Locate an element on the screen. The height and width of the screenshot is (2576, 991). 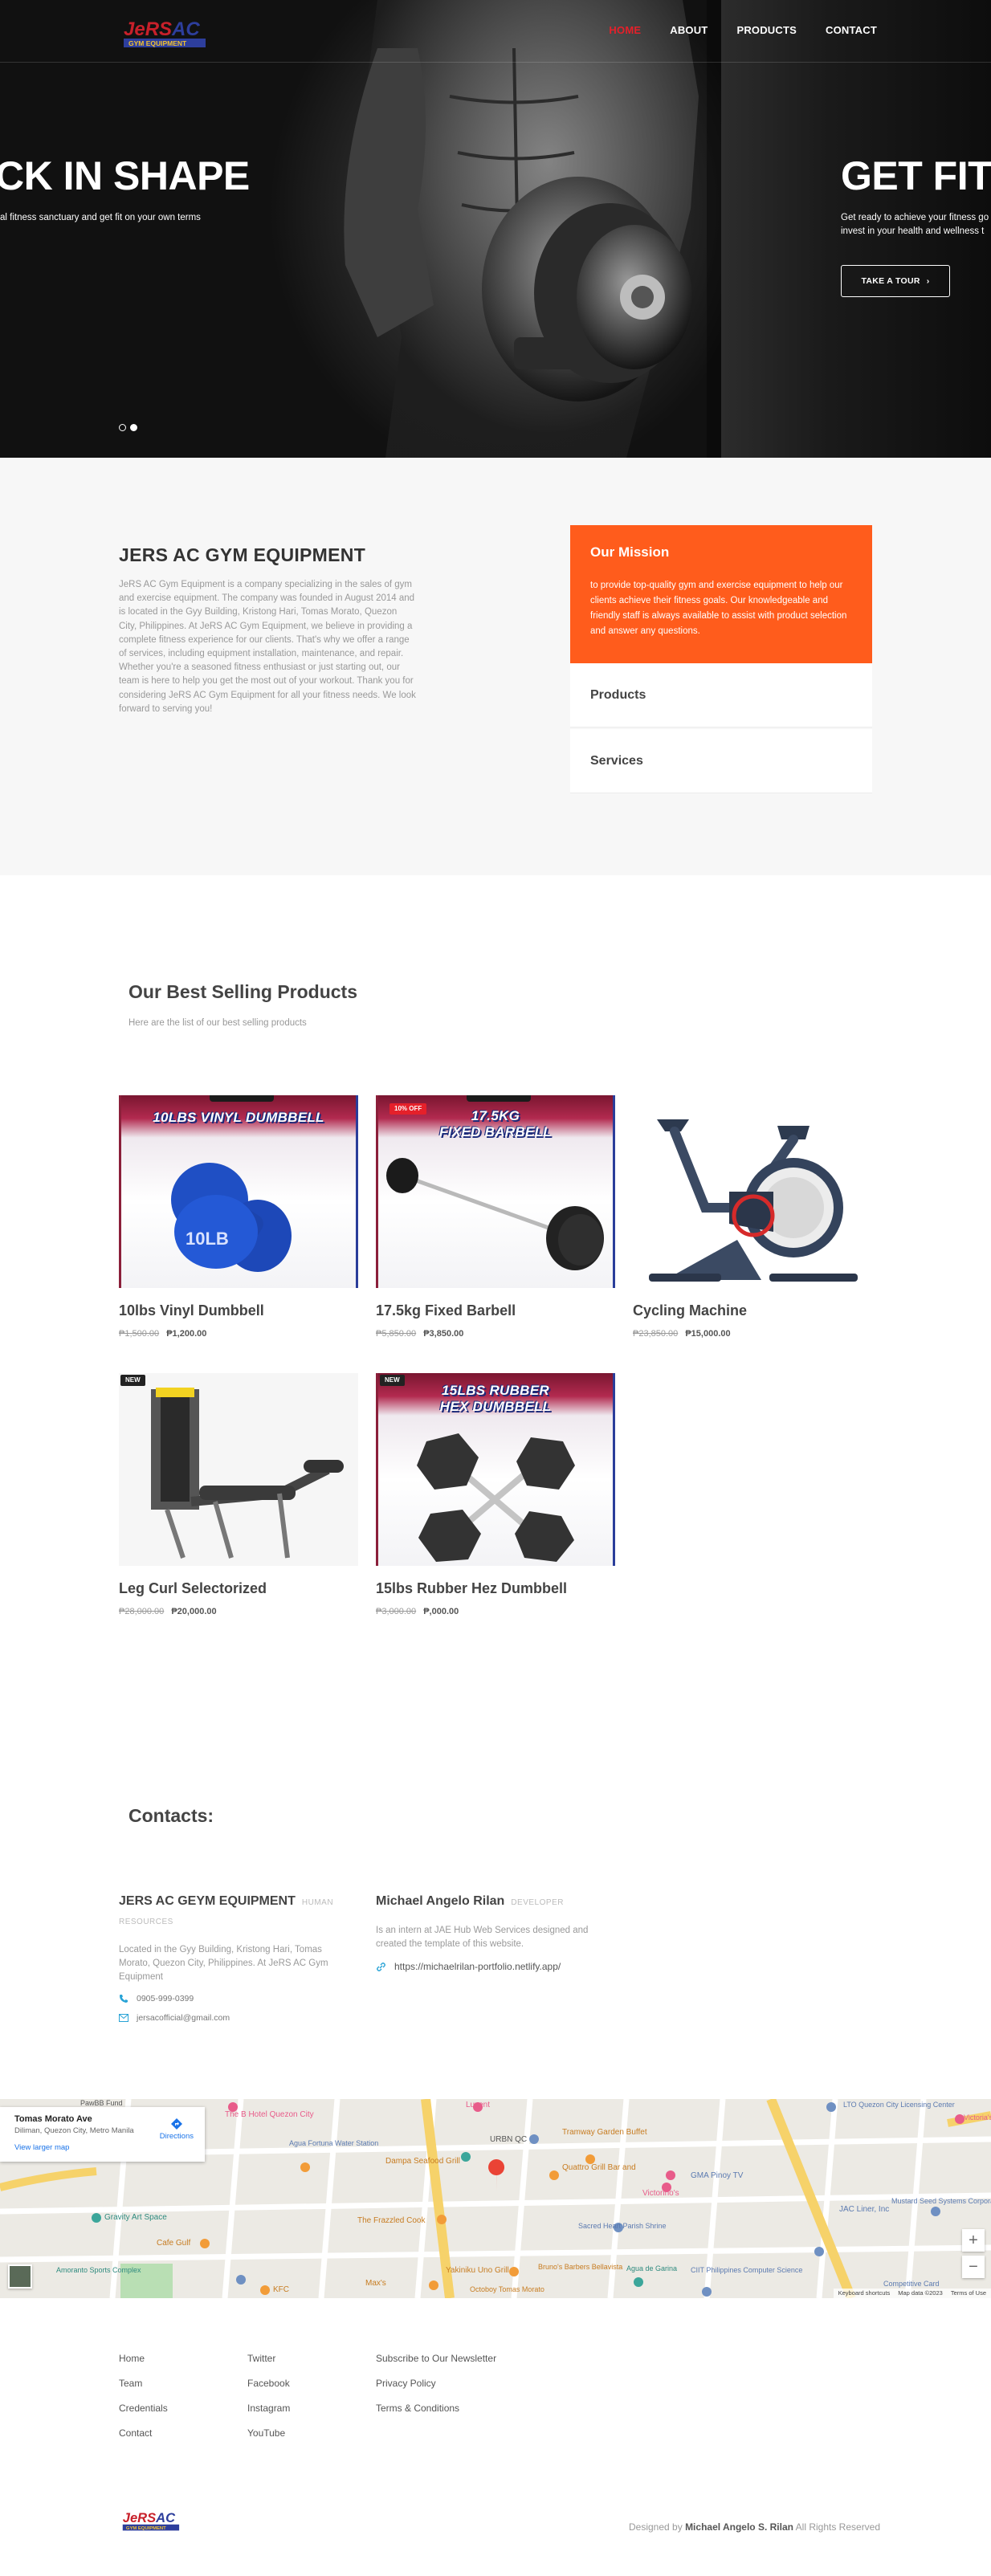
brand-logo: JeRS AC GYM EQUIPMENT is located at coordinates (167, 33).